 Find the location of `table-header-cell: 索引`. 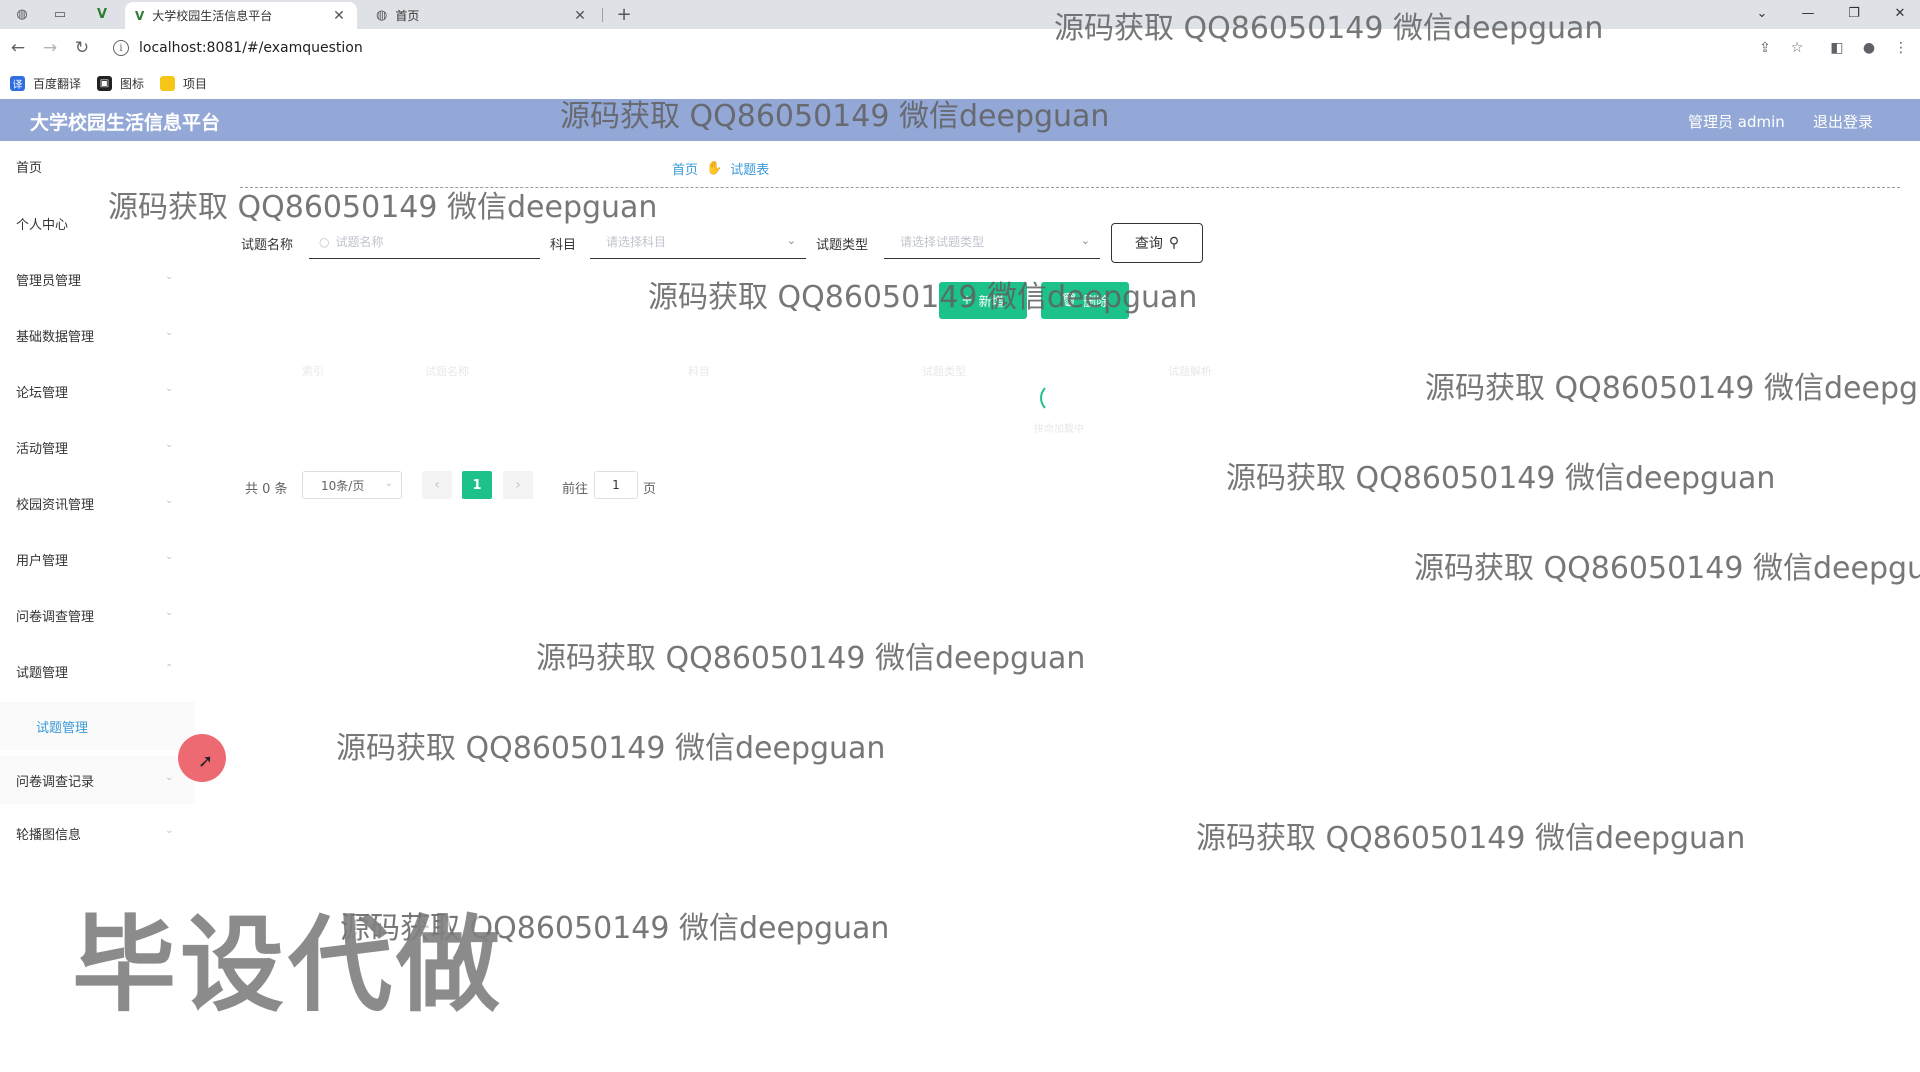

table-header-cell: 索引 is located at coordinates (313, 371).